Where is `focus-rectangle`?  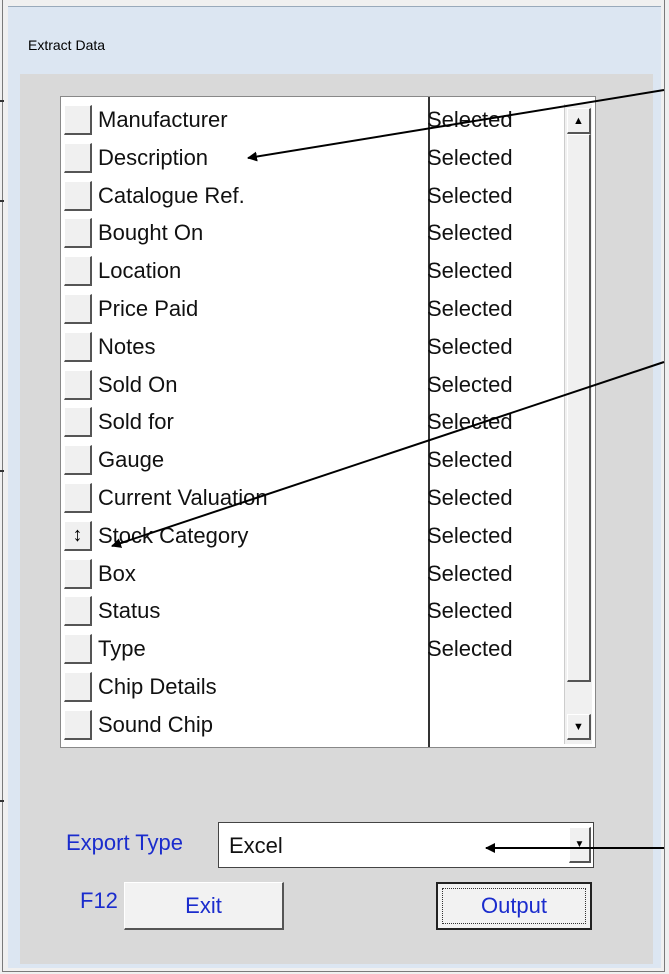
focus-rectangle is located at coordinates (514, 906).